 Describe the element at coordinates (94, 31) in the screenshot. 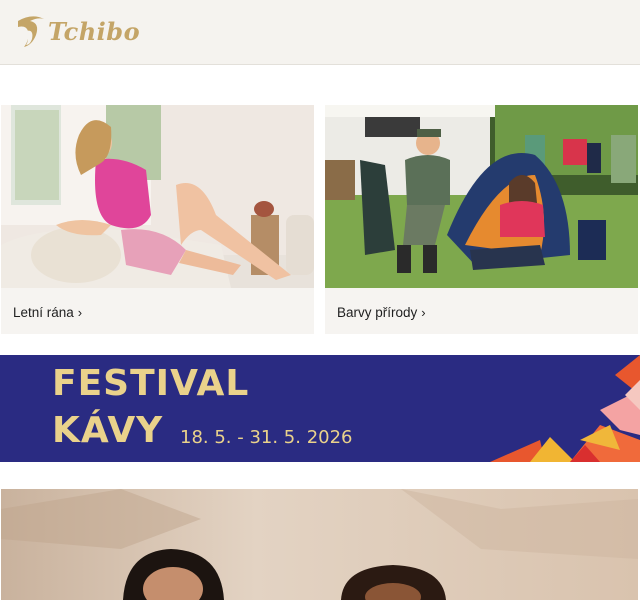

I see `brand-wordmark: Tchibo` at that location.